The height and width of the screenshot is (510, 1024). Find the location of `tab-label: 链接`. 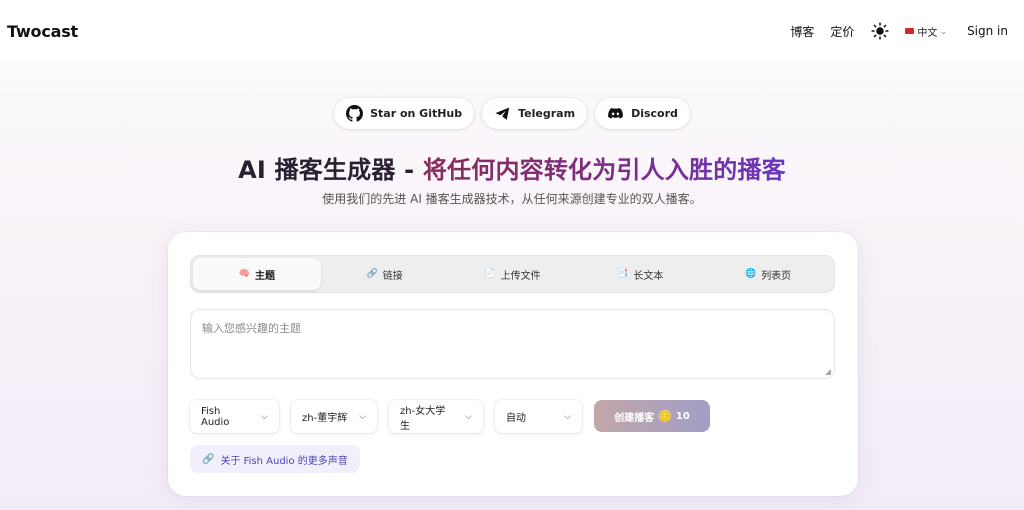

tab-label: 链接 is located at coordinates (392, 276).